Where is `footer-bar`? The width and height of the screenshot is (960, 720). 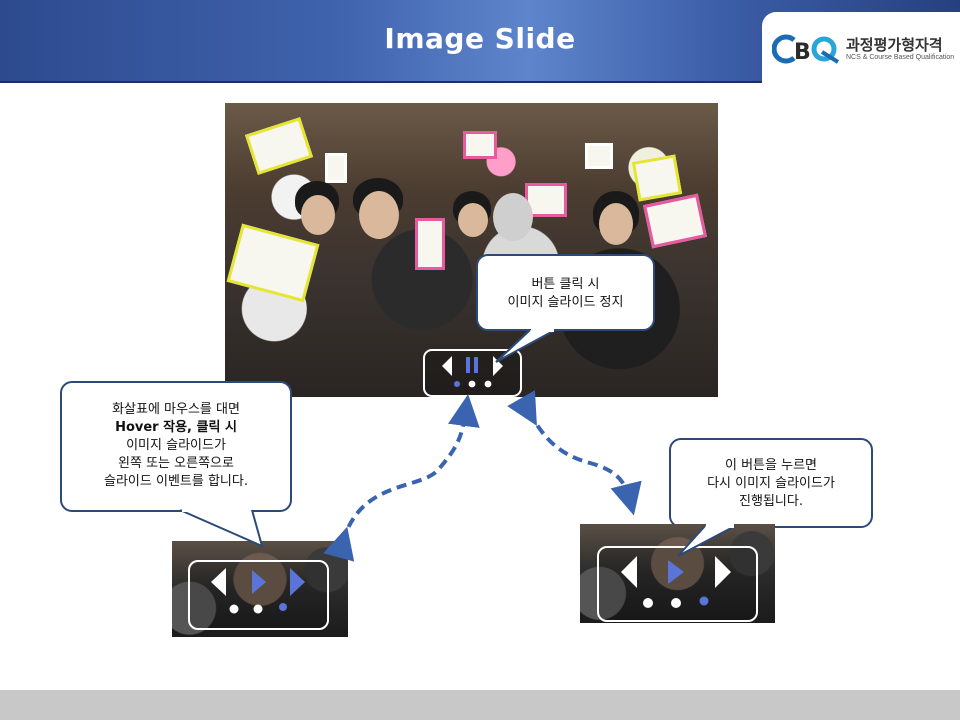 footer-bar is located at coordinates (480, 705).